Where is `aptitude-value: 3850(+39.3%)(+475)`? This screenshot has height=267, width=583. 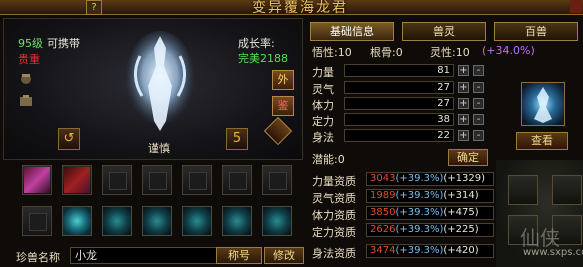 aptitude-value: 3850(+39.3%)(+475) is located at coordinates (430, 213).